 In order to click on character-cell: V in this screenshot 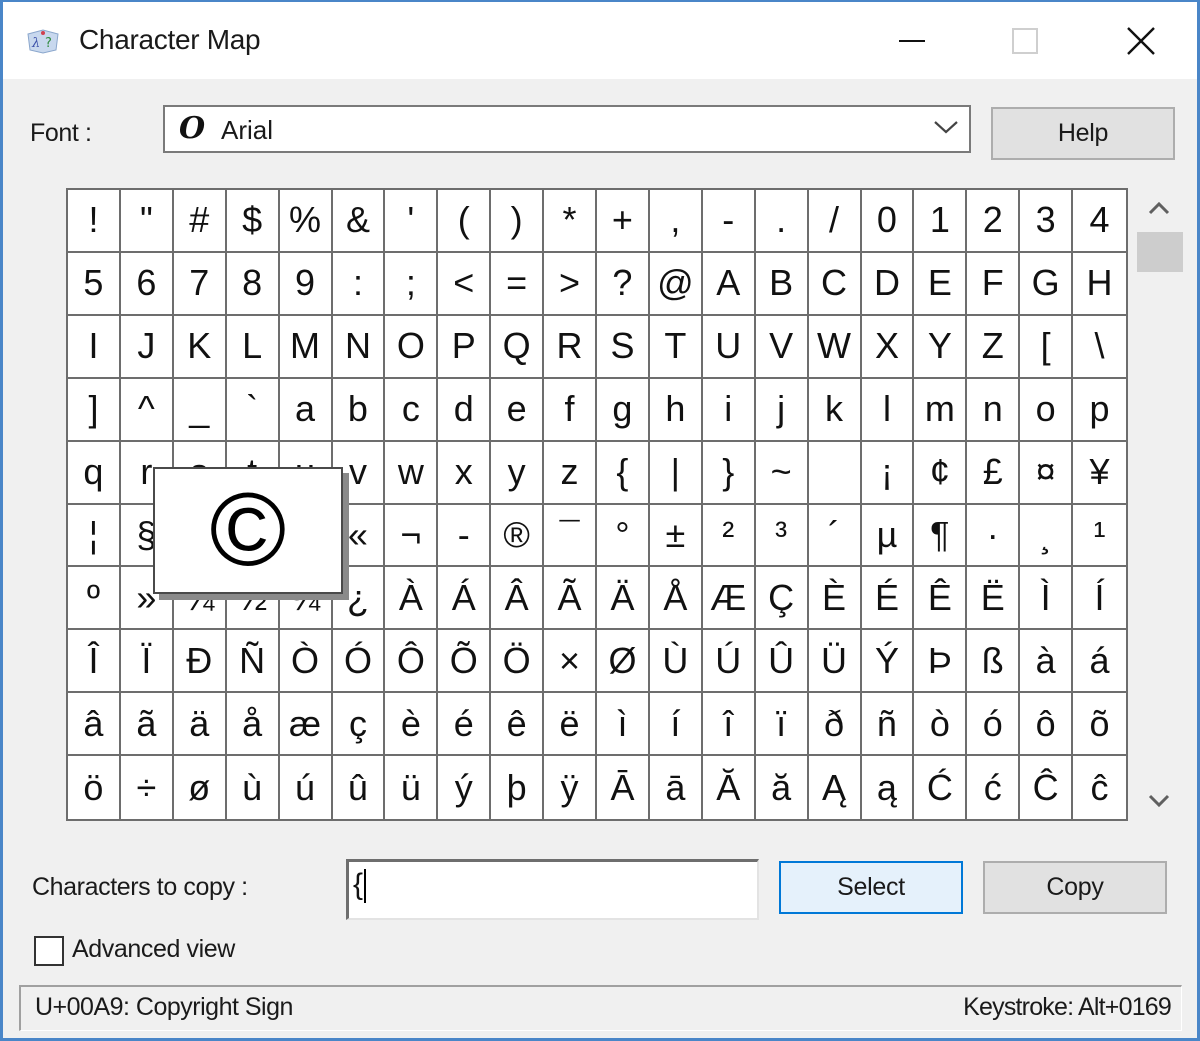, I will do `click(782, 347)`.